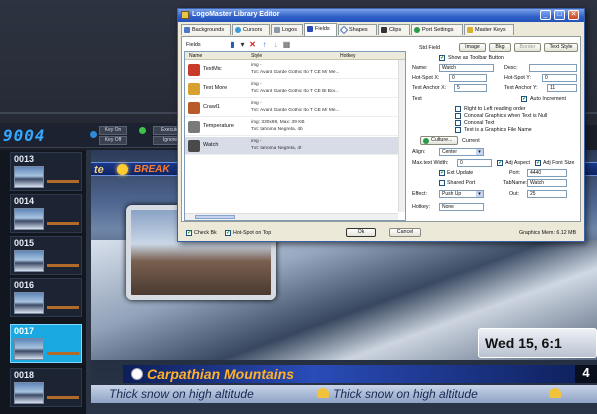 The width and height of the screenshot is (597, 414). Describe the element at coordinates (511, 68) in the screenshot. I see `desc-label: Desc:` at that location.